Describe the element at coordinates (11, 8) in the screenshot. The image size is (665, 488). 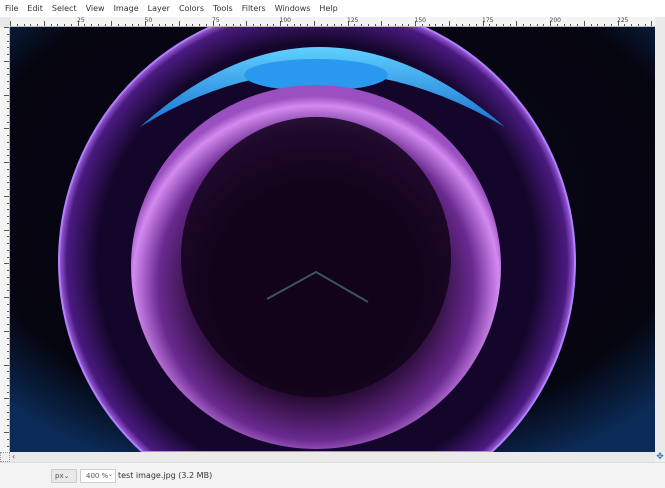
I see `menu-file: File` at that location.